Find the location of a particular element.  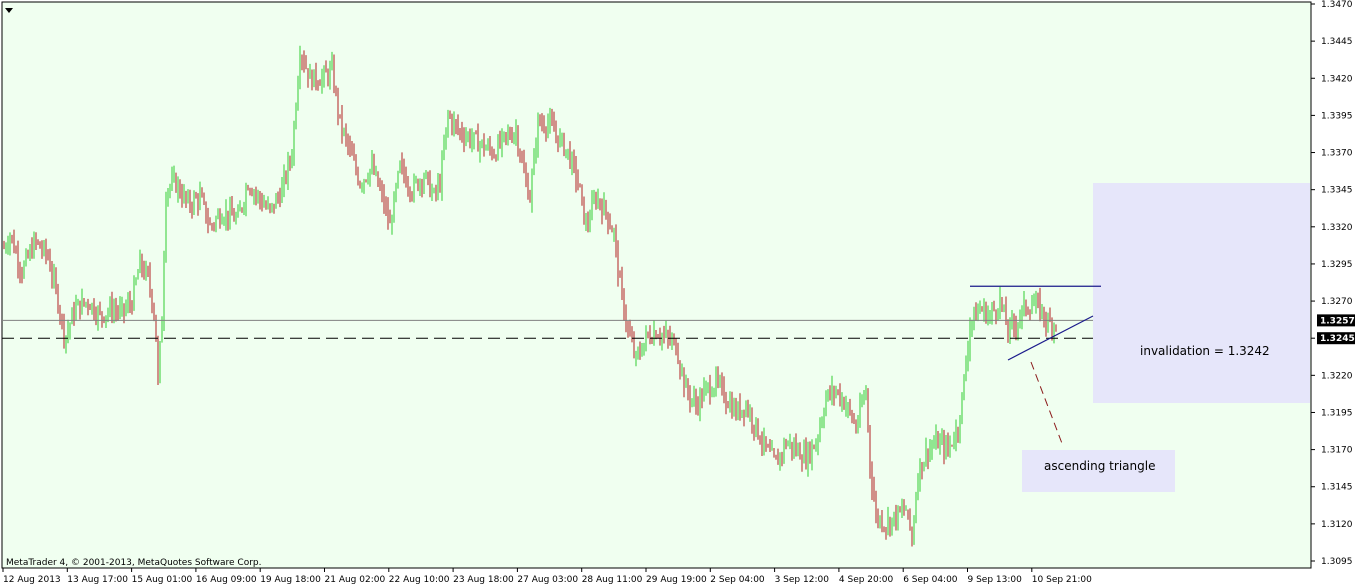

x-tick-label: 6 Sep 04:00 is located at coordinates (930, 580).